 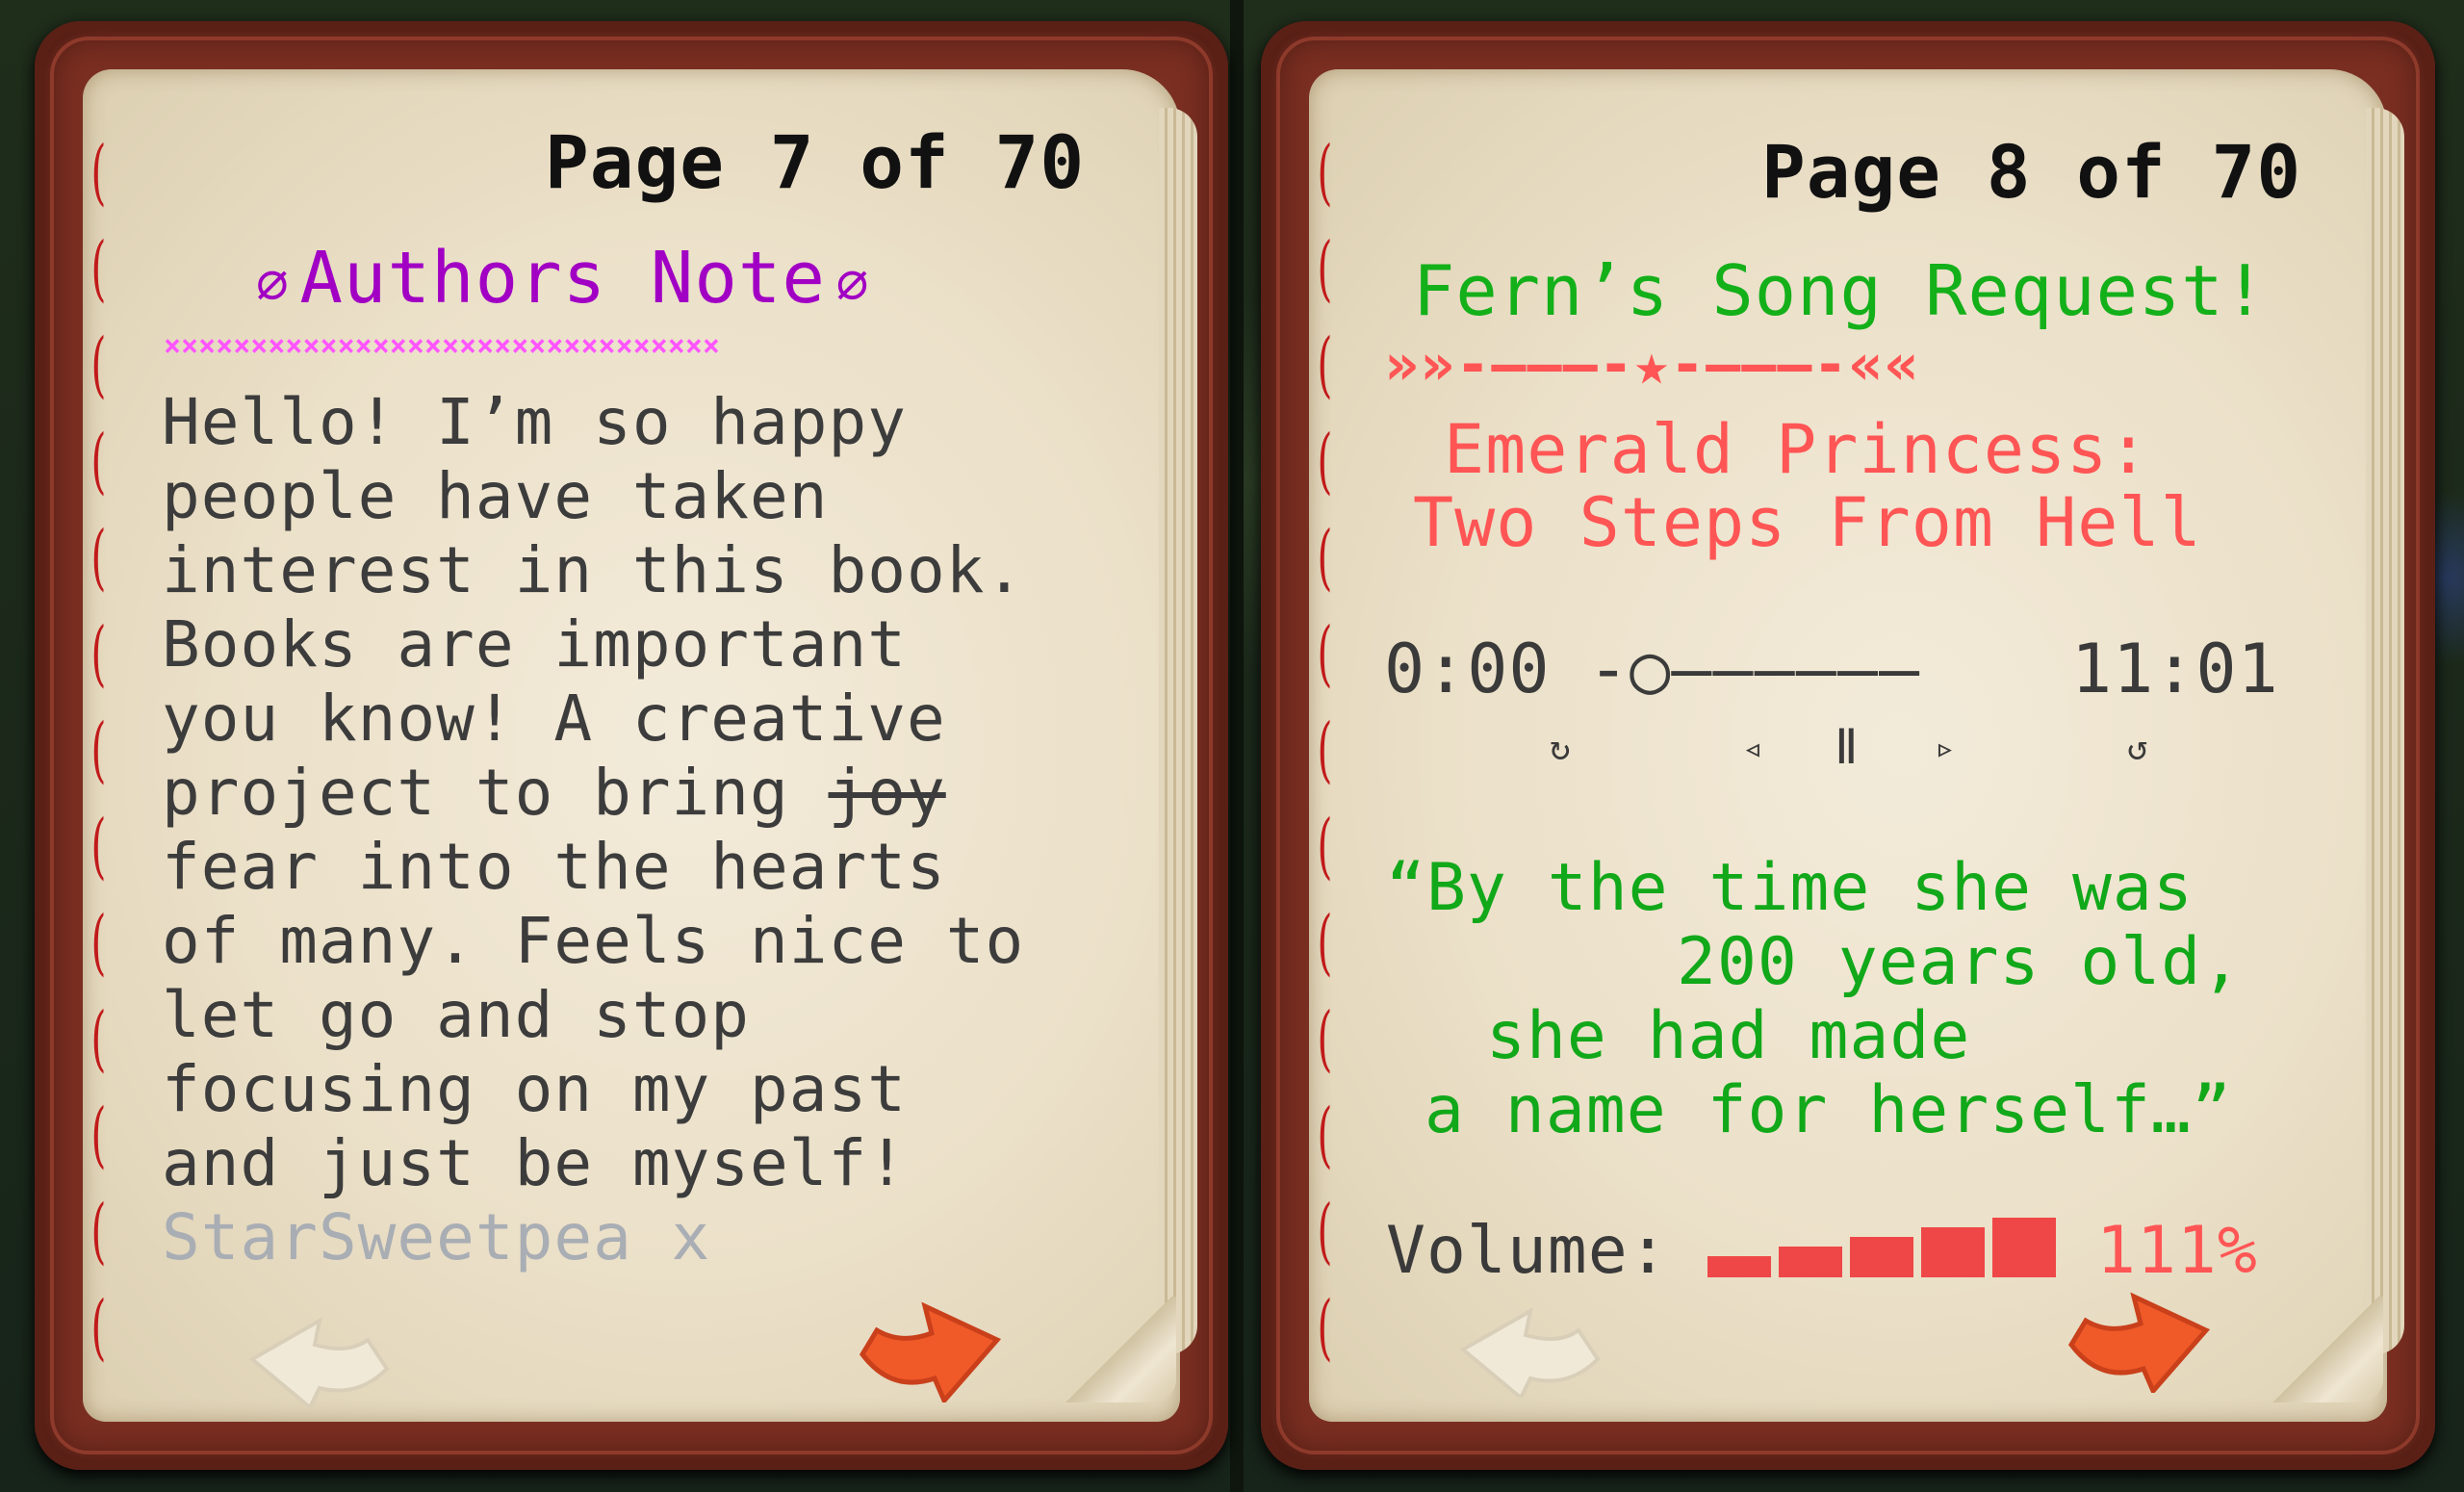 What do you see at coordinates (1828, 1110) in the screenshot?
I see `quote-line: a name for herself…”` at bounding box center [1828, 1110].